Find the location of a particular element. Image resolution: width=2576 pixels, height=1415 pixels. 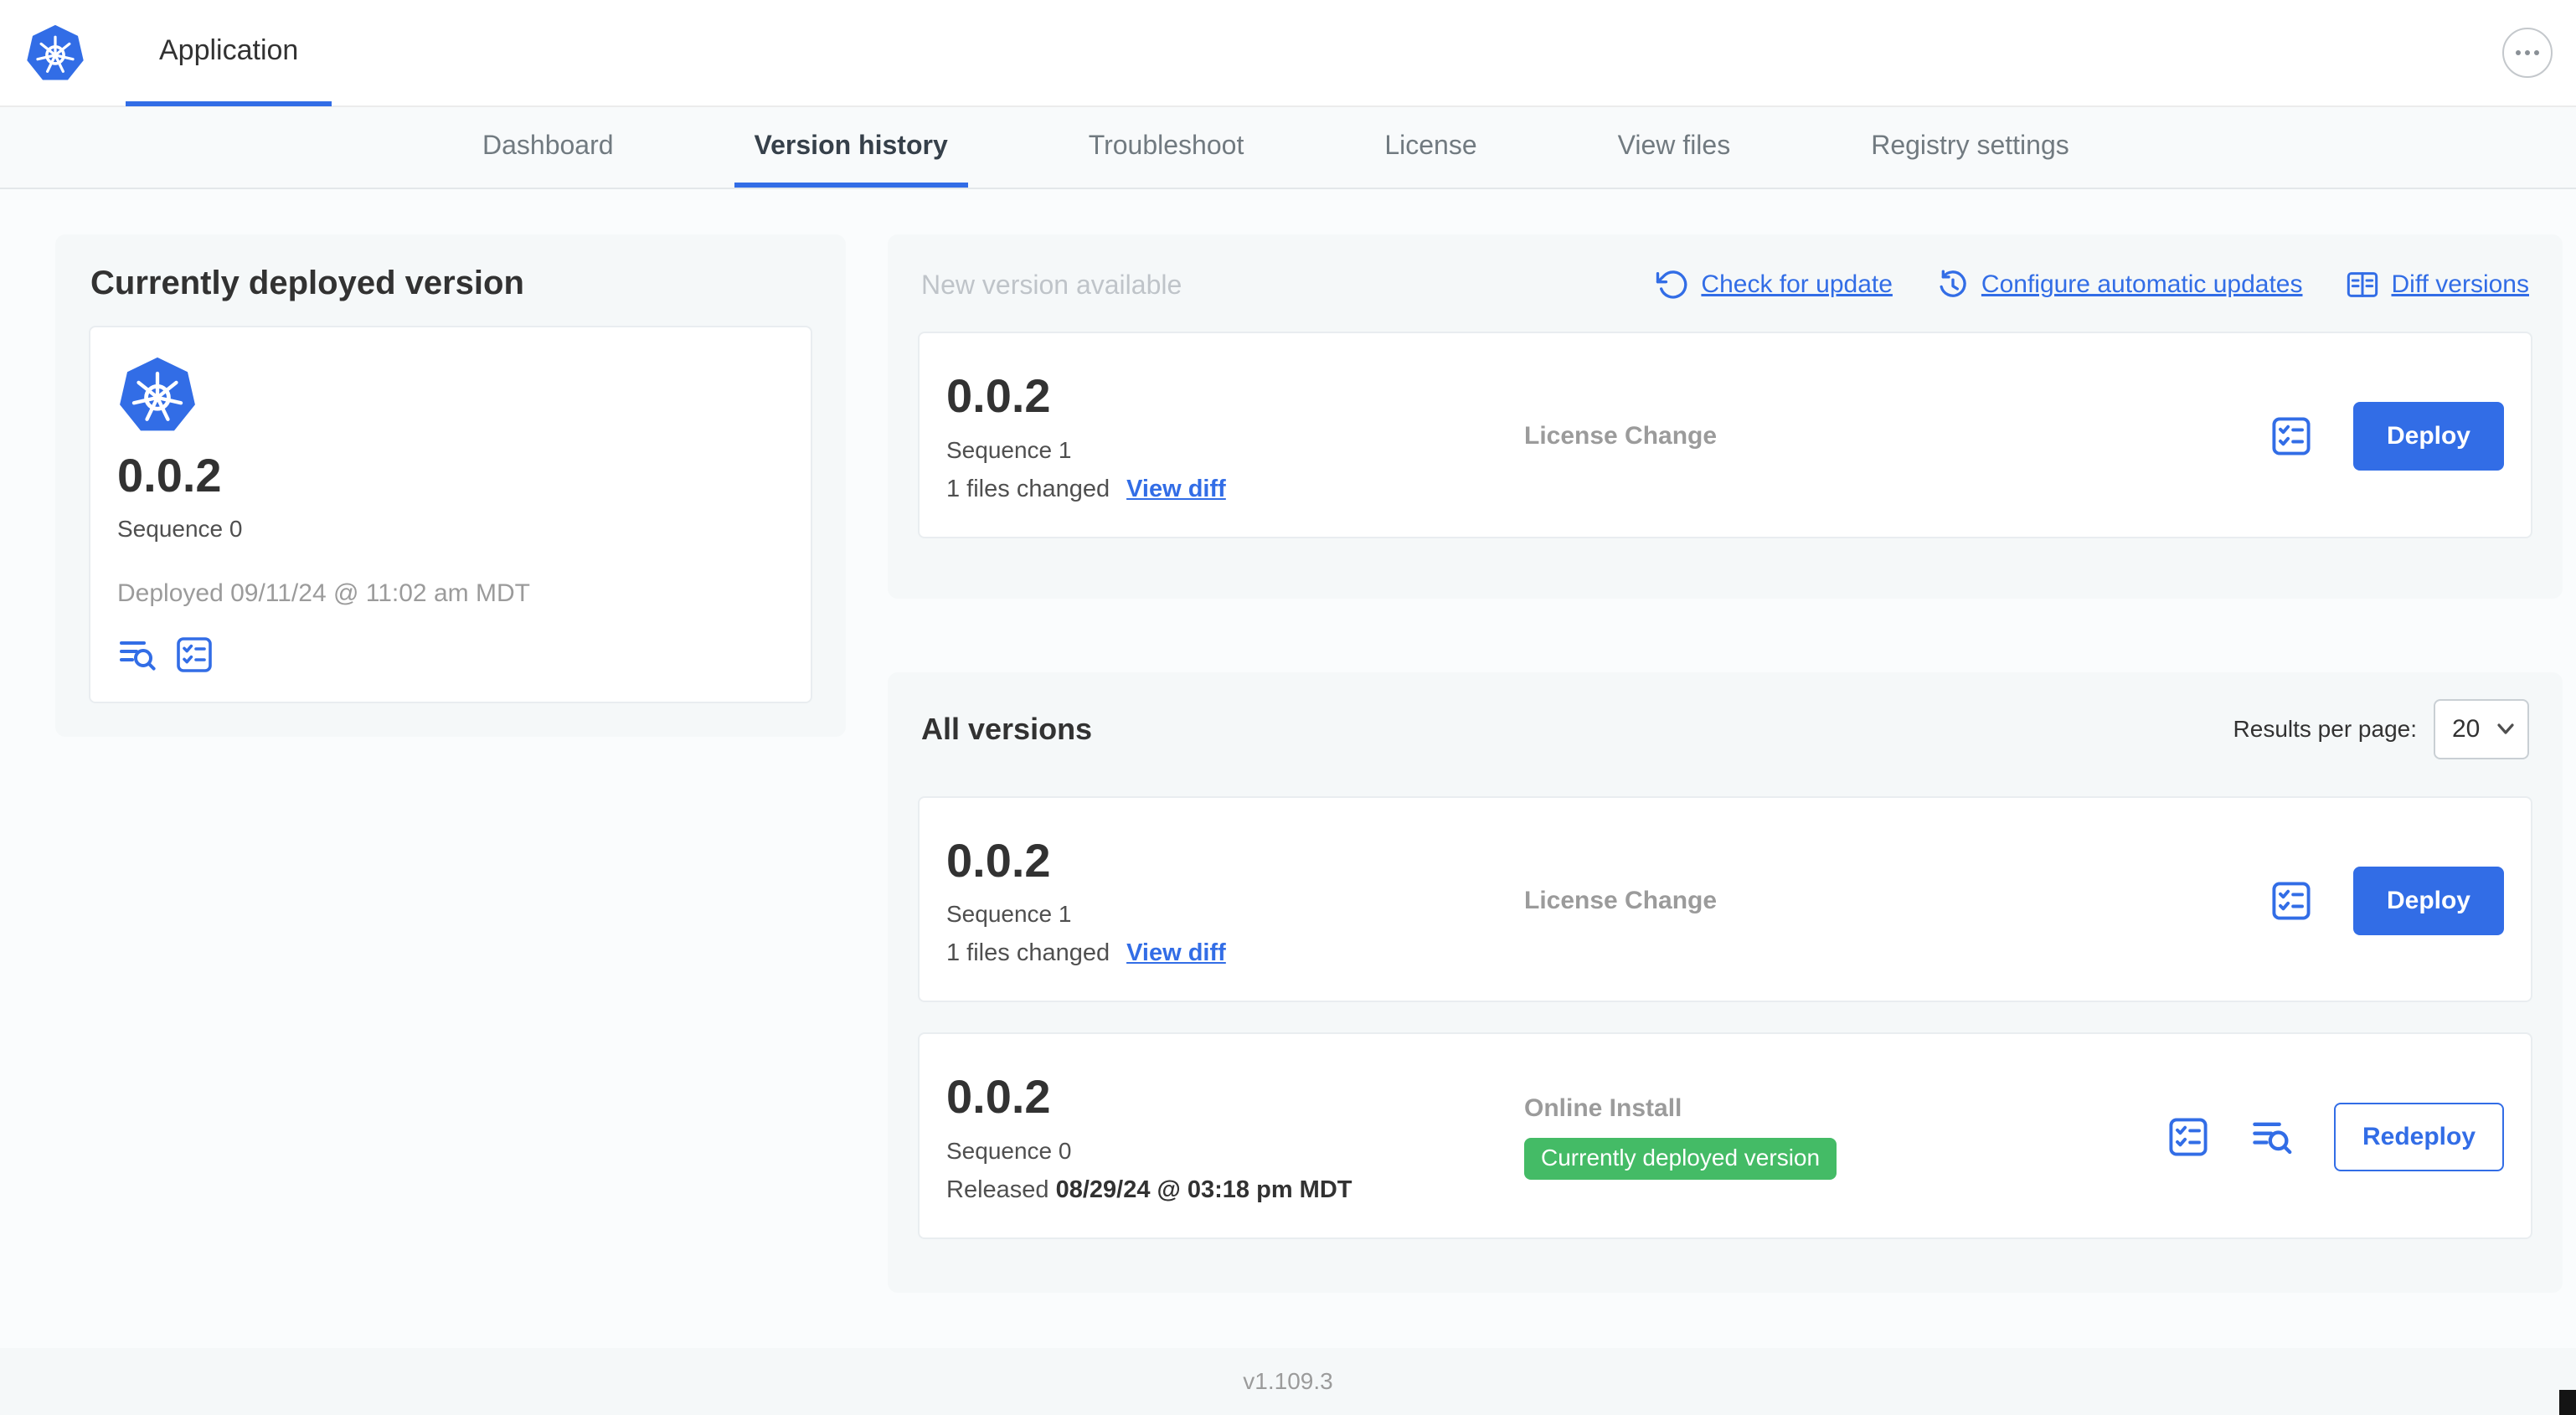

deployed-version-number: 0.0.2 is located at coordinates (169, 476).